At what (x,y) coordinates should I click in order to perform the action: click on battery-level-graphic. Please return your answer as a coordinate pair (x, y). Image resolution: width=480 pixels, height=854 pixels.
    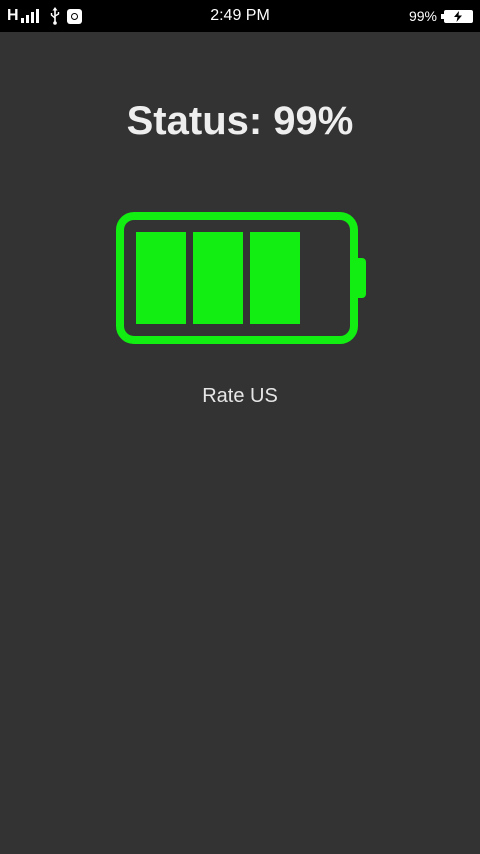
    Looking at the image, I should click on (241, 278).